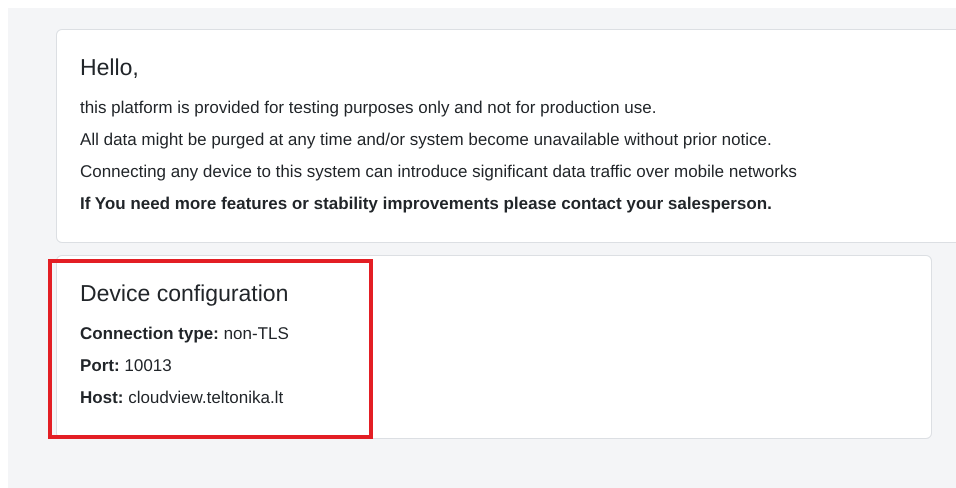 Image resolution: width=956 pixels, height=488 pixels. Describe the element at coordinates (182, 398) in the screenshot. I see `config-field: Host: cloudview.teltonika.lt` at that location.